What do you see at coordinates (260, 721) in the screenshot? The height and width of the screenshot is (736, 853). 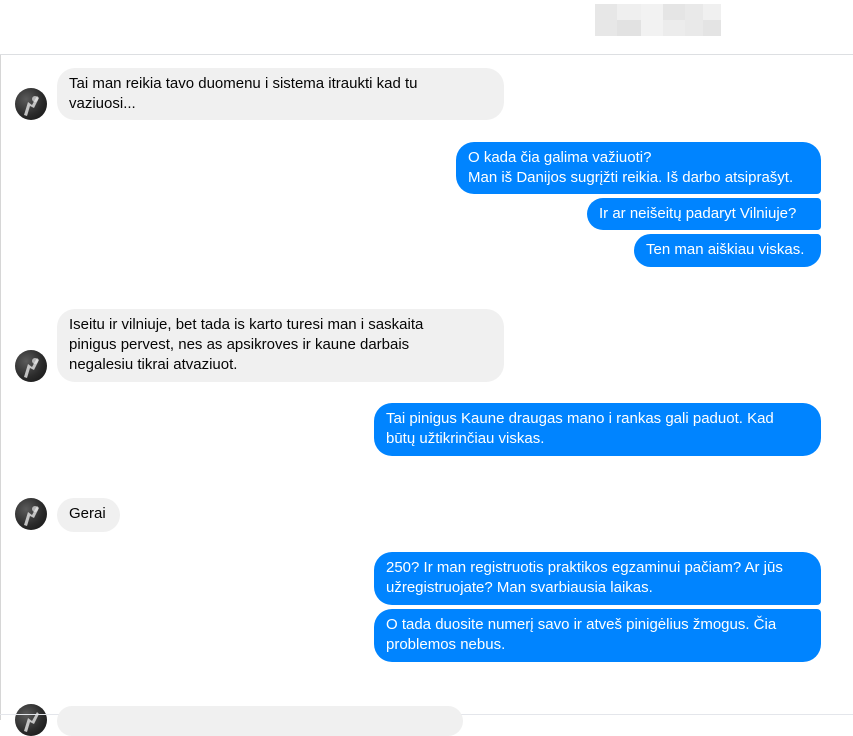 I see `incoming-message-partial` at bounding box center [260, 721].